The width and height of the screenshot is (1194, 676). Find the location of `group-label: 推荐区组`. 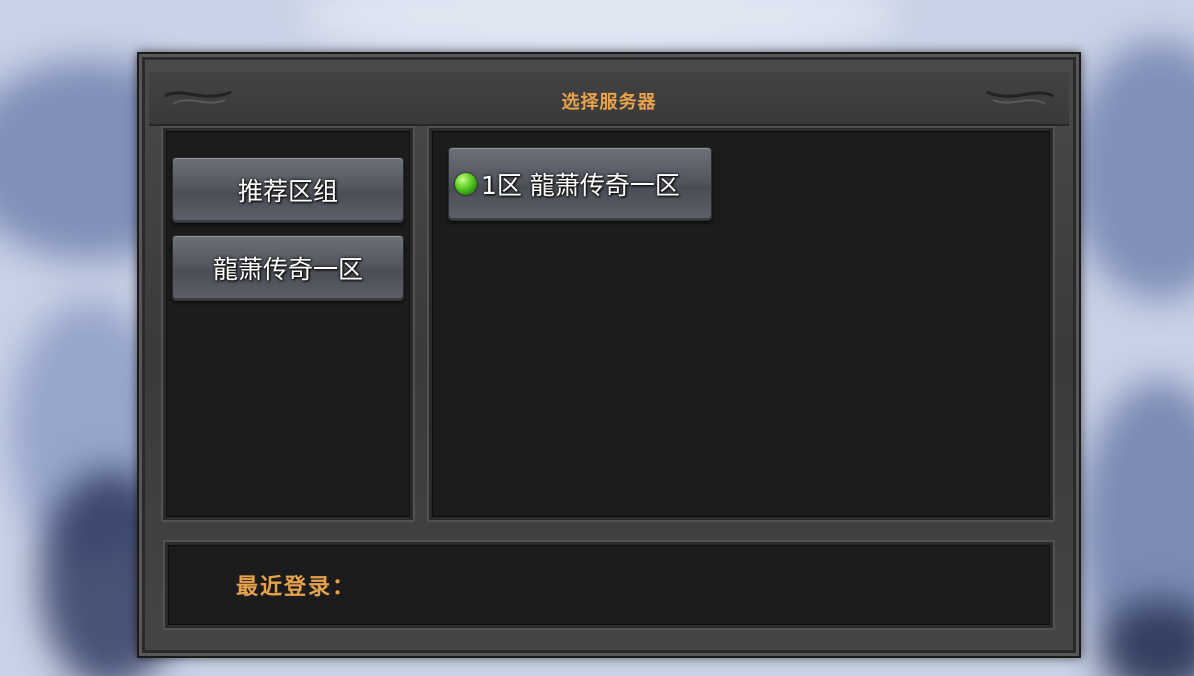

group-label: 推荐区组 is located at coordinates (287, 191).